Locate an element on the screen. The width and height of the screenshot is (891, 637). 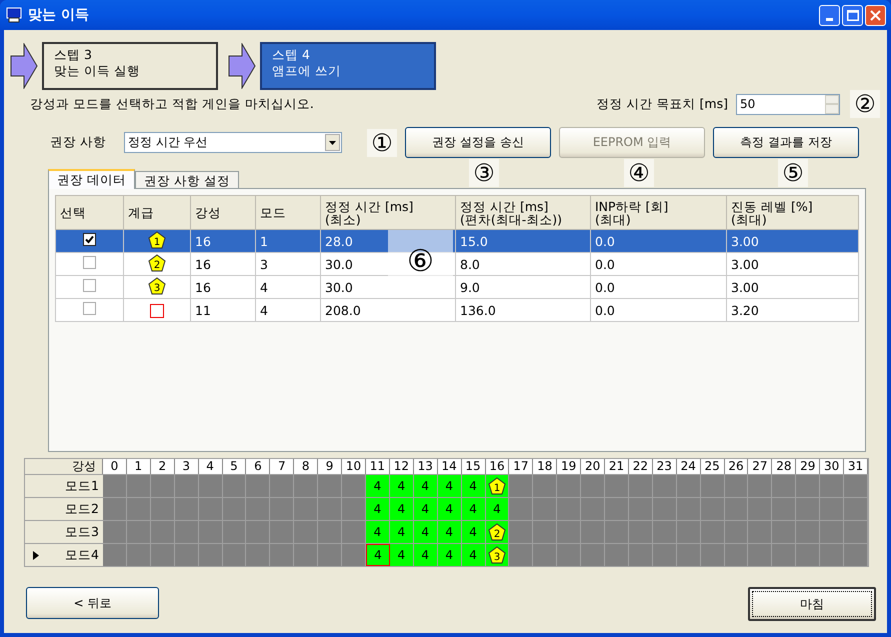
column-header: 계급 is located at coordinates (157, 213).